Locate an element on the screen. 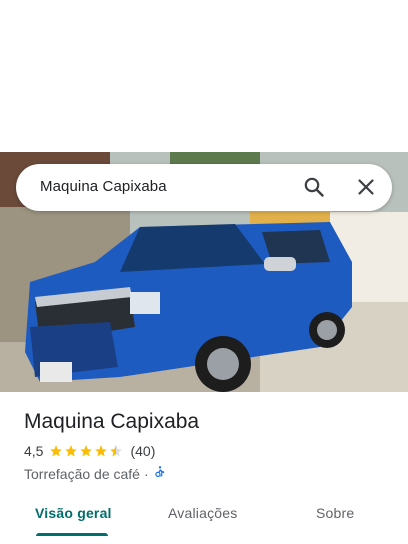 This screenshot has width=408, height=544. category-row: Torrefação de café · is located at coordinates (209, 473).